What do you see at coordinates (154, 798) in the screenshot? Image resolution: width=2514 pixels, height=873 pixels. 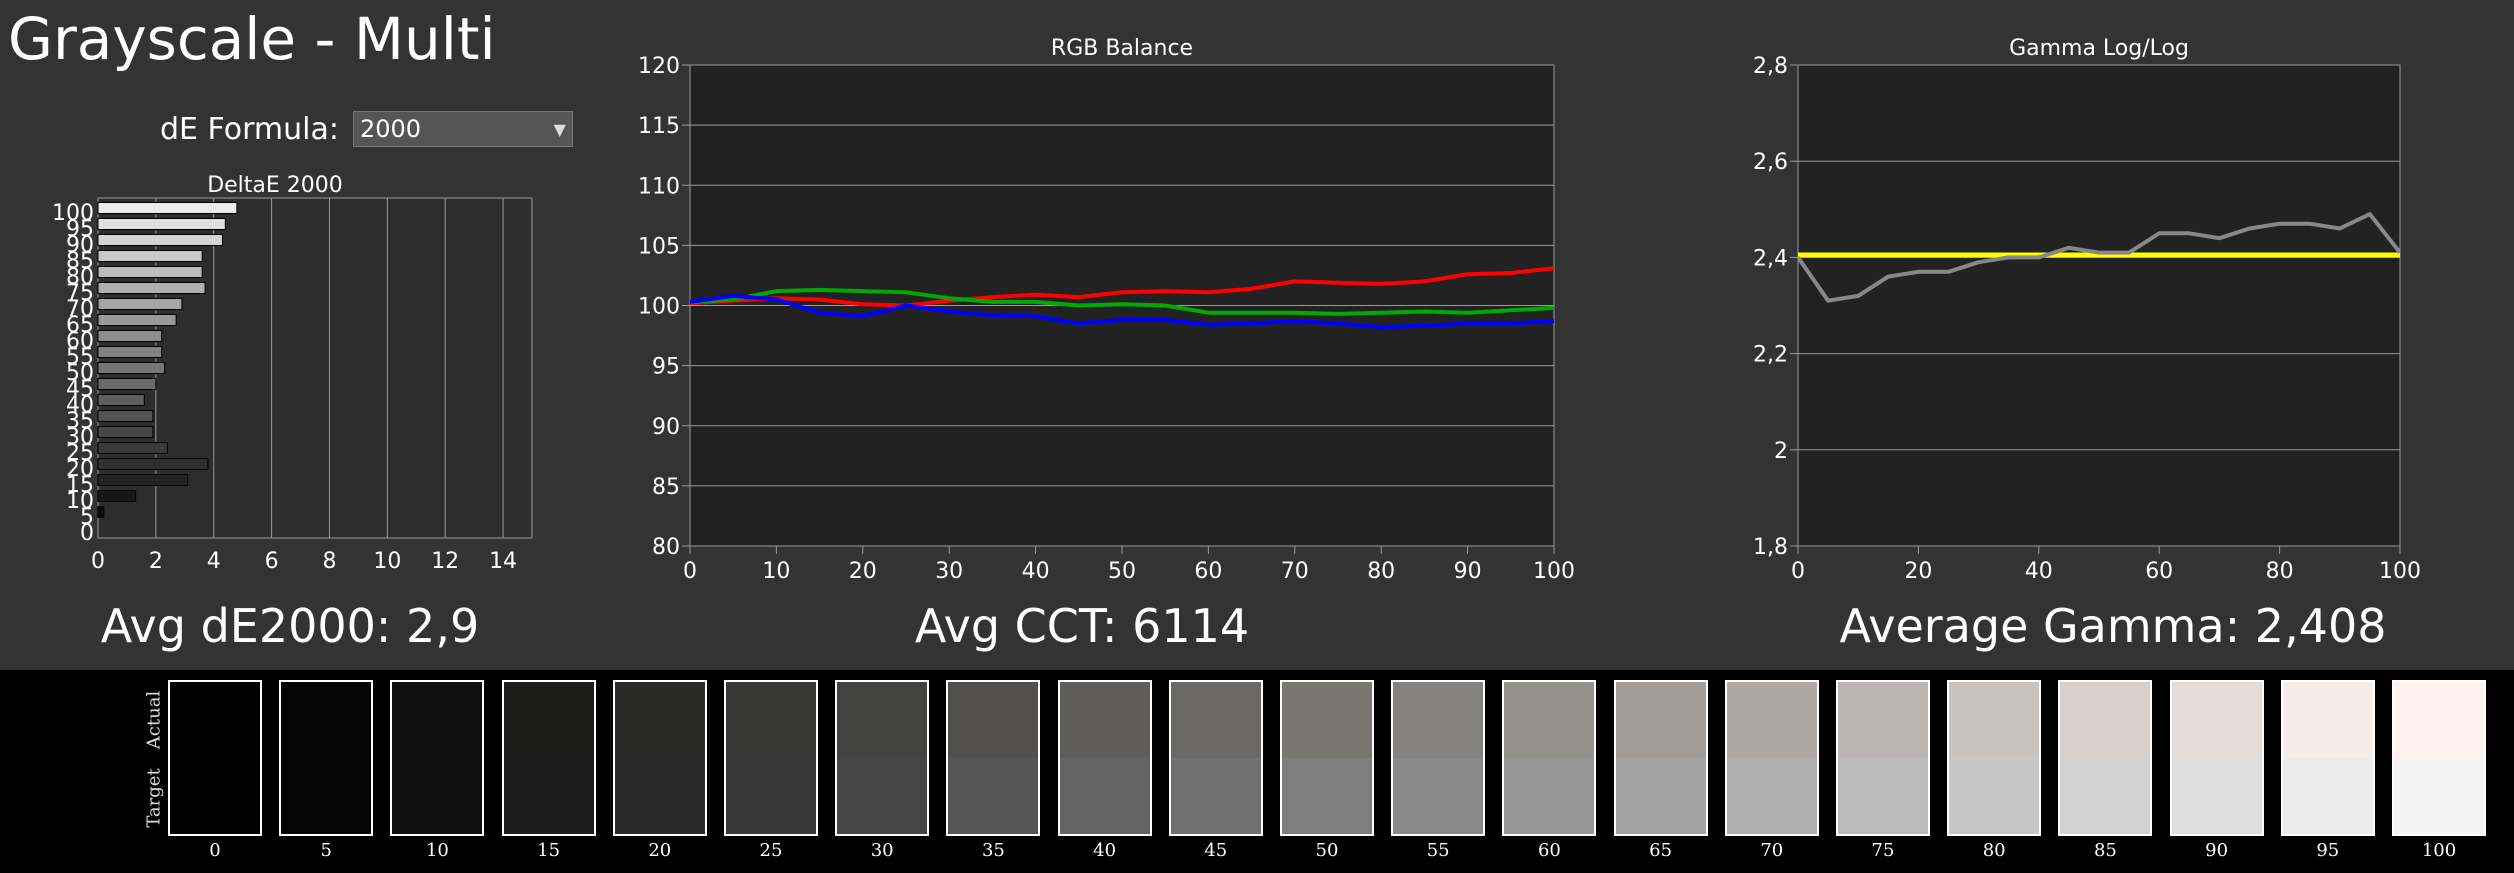 I see `target-row-label: Target` at bounding box center [154, 798].